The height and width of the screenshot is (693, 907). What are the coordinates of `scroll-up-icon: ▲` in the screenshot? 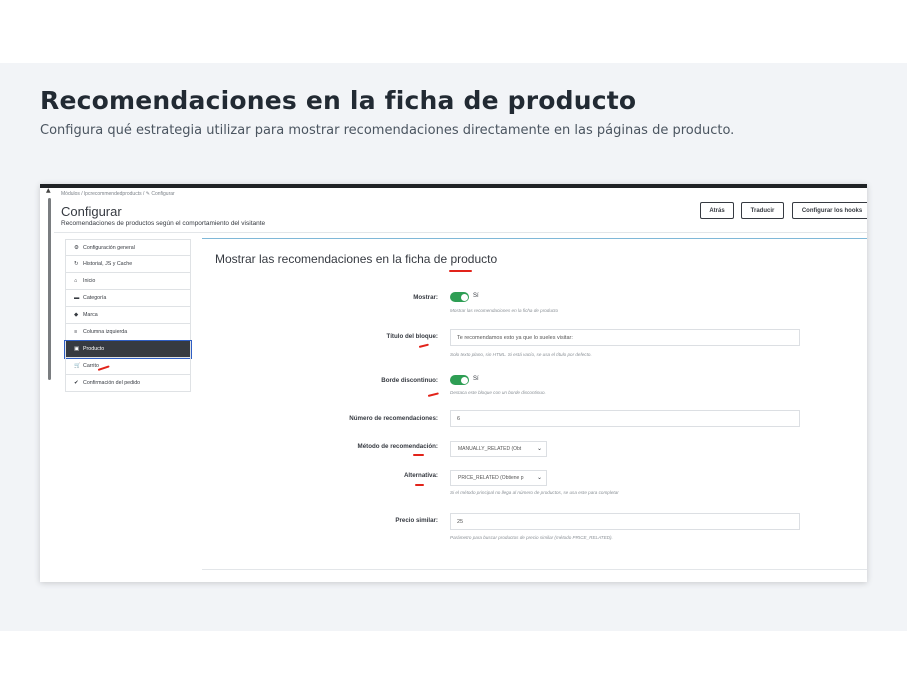 It's located at (48, 191).